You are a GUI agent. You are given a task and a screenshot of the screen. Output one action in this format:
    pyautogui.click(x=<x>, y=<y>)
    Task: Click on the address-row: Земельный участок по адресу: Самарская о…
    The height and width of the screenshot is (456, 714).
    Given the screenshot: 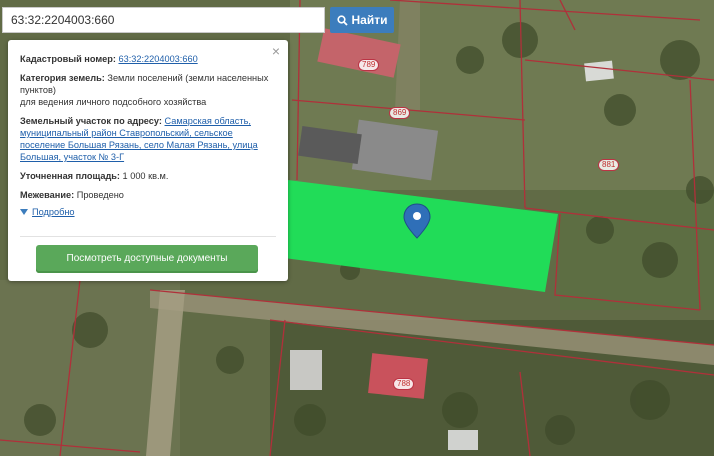 What is the action you would take?
    pyautogui.click(x=149, y=139)
    